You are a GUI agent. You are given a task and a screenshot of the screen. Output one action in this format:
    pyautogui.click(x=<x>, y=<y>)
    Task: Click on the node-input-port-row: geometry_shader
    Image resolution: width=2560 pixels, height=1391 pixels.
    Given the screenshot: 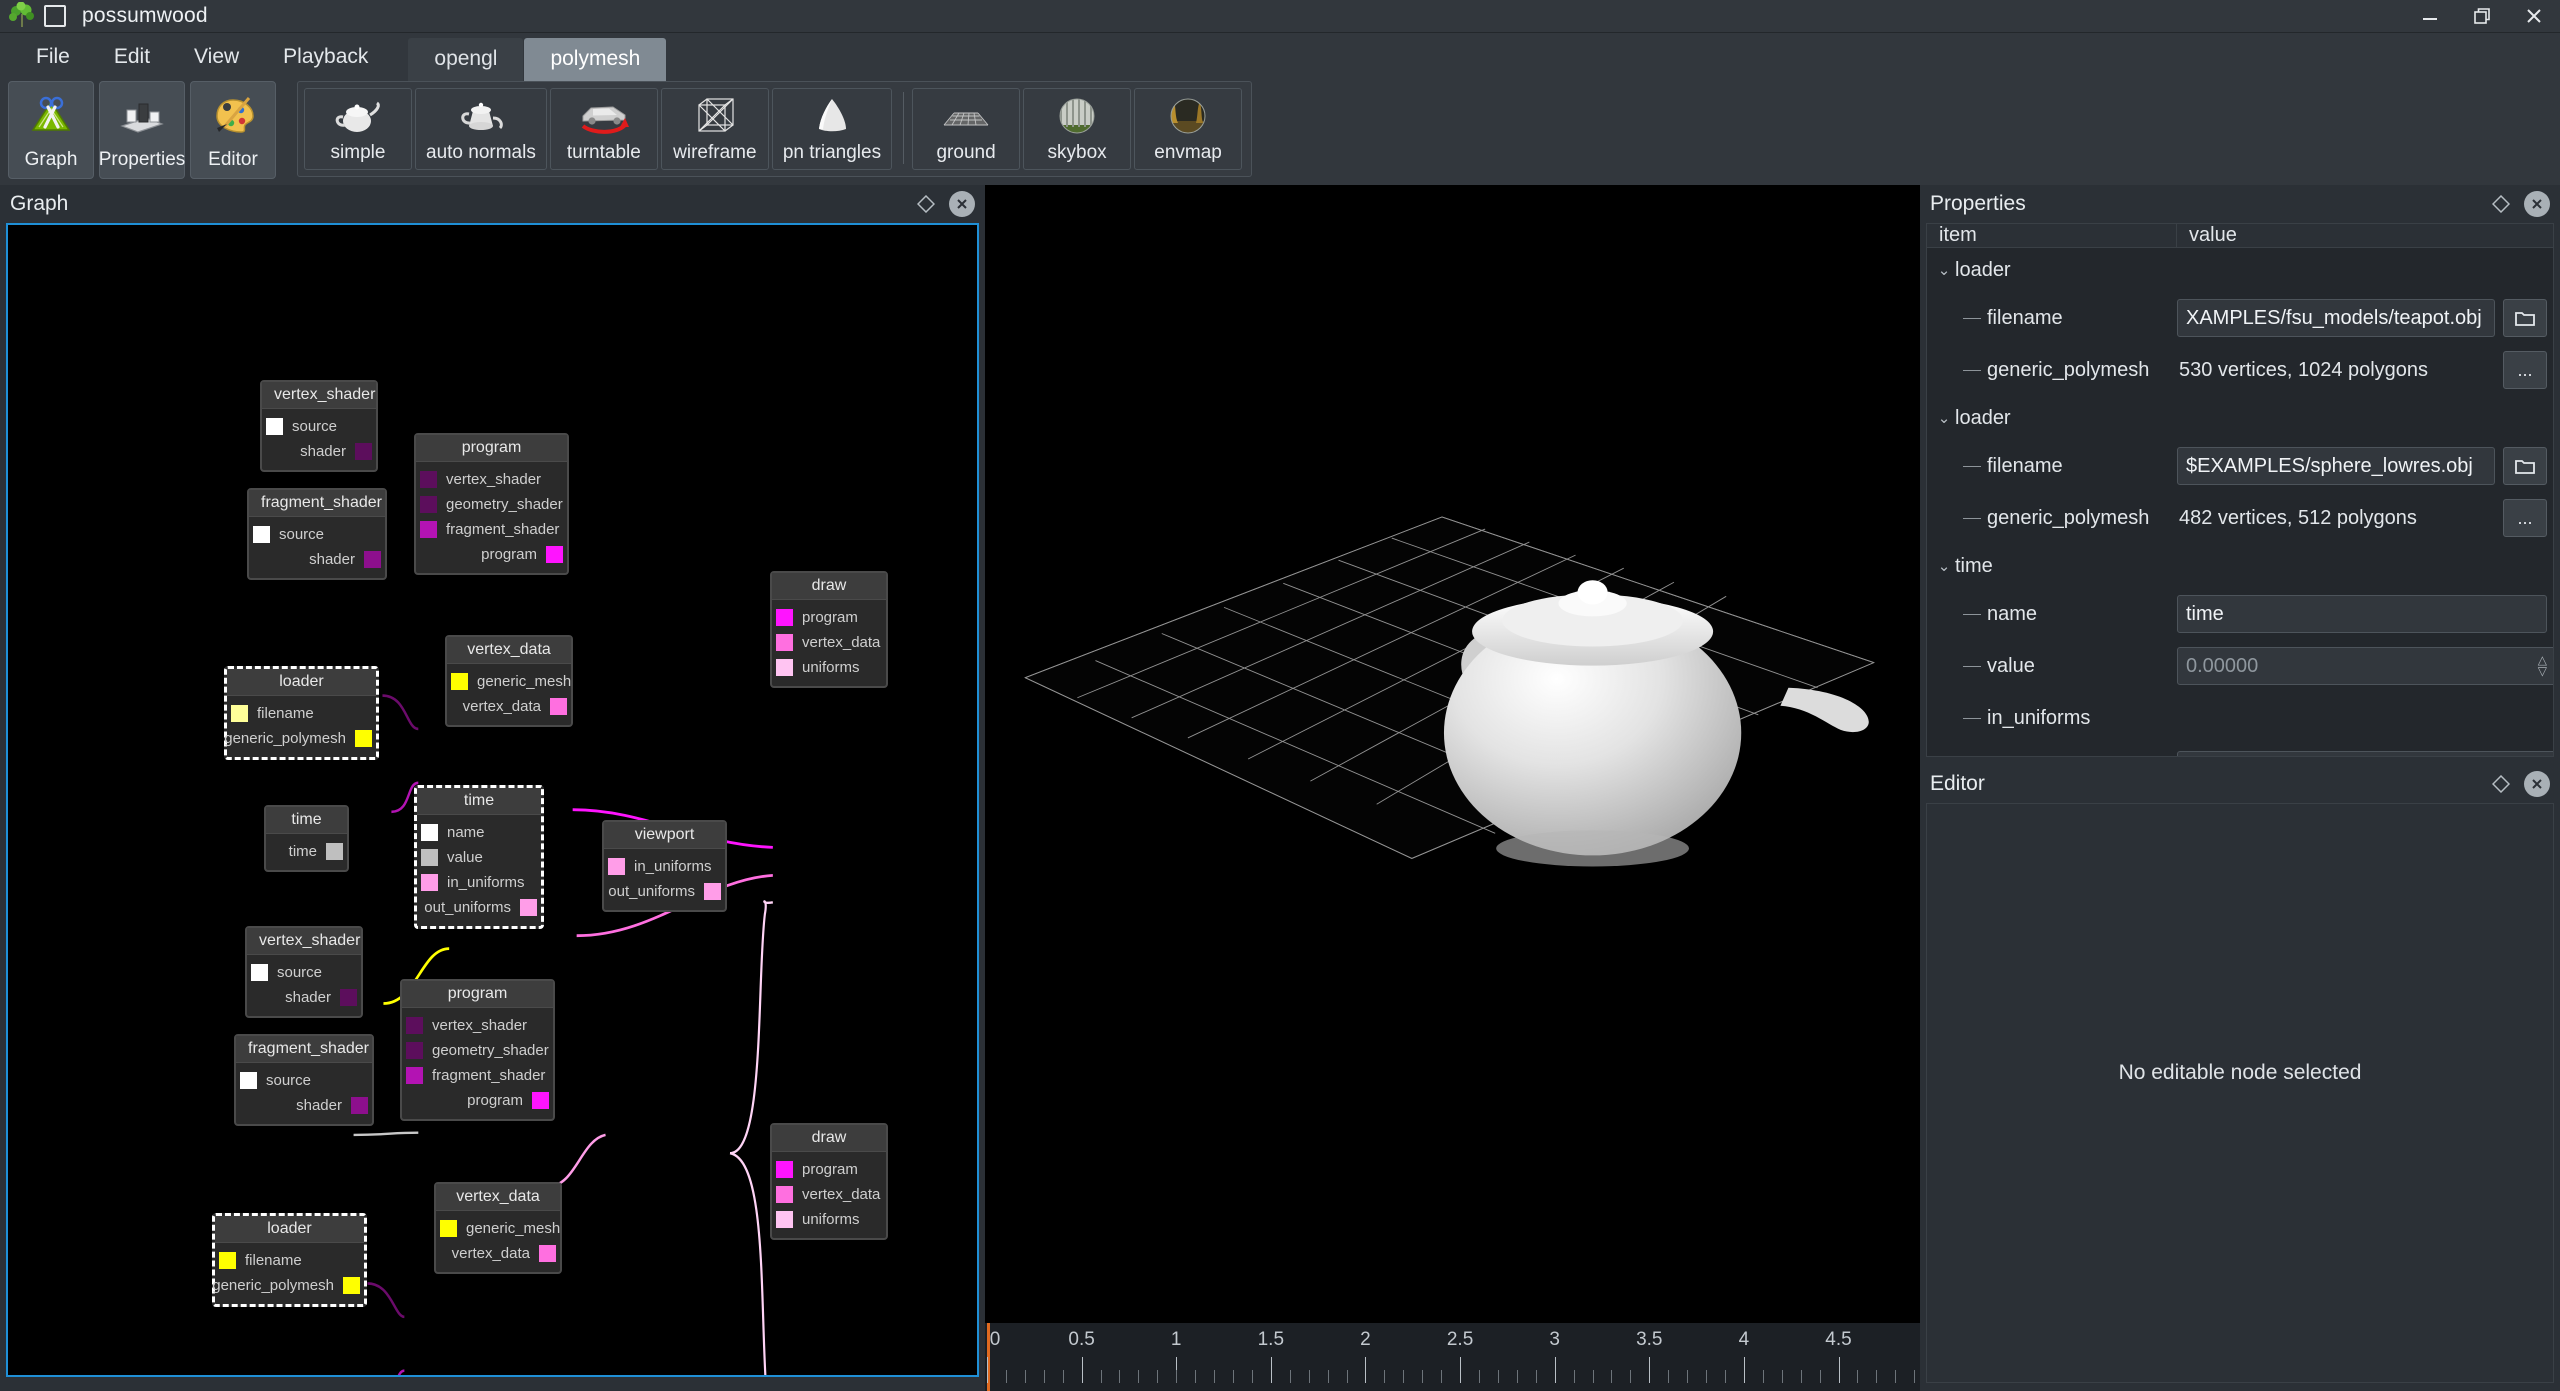 What is the action you would take?
    pyautogui.click(x=491, y=504)
    